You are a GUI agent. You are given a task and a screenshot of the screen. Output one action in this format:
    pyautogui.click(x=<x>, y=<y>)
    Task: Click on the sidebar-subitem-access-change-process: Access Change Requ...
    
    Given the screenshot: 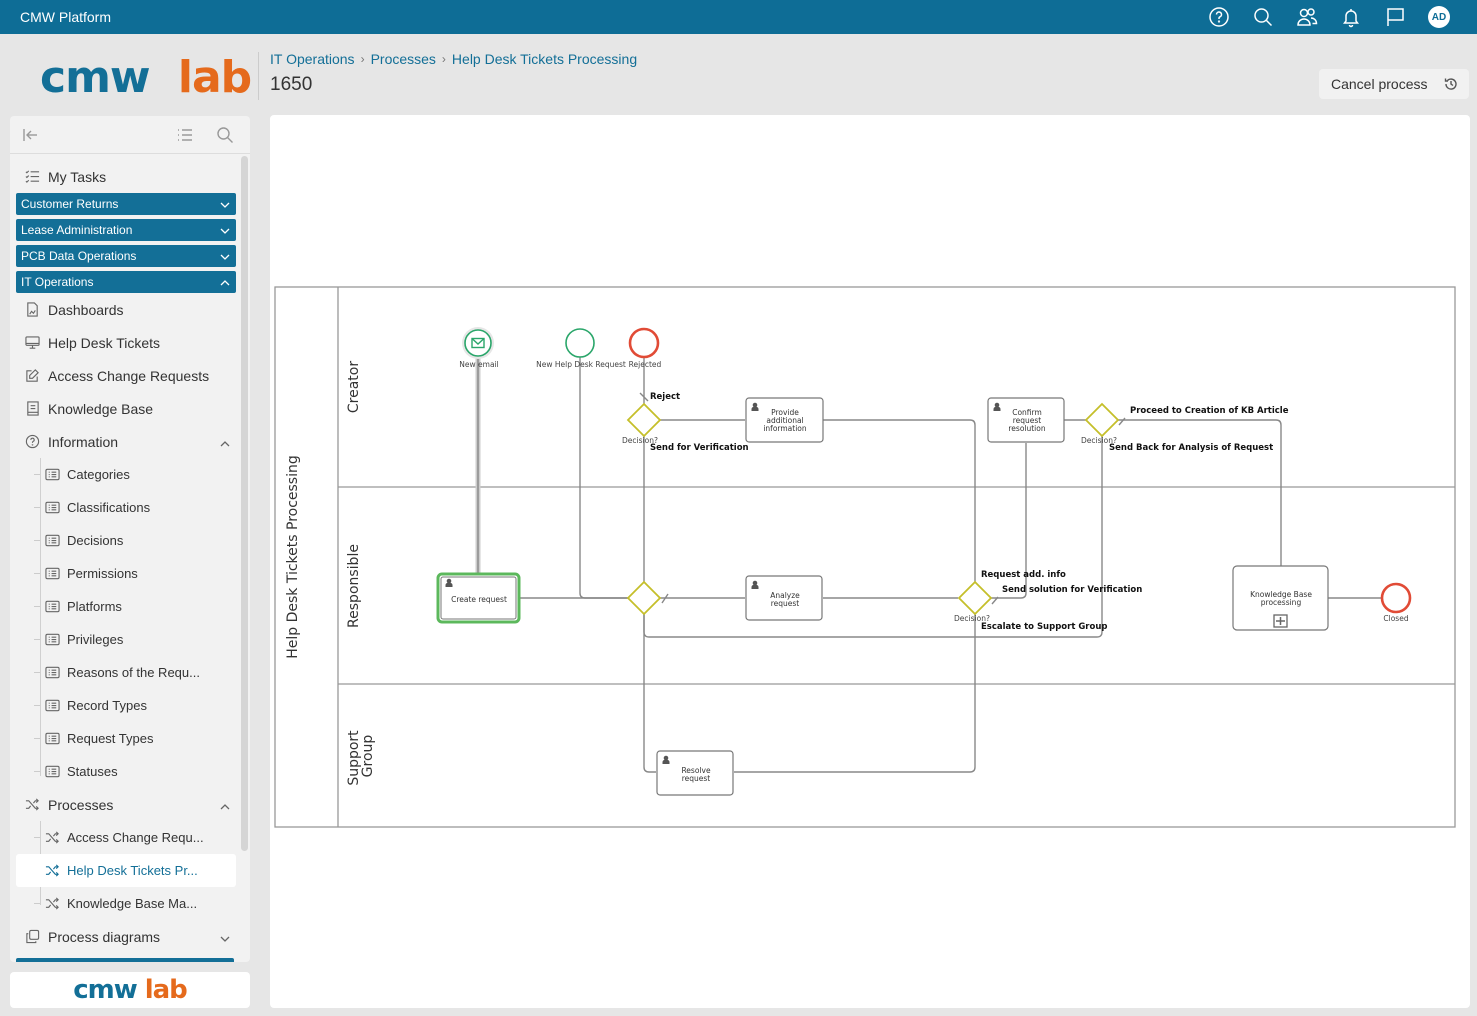 What is the action you would take?
    pyautogui.click(x=126, y=837)
    